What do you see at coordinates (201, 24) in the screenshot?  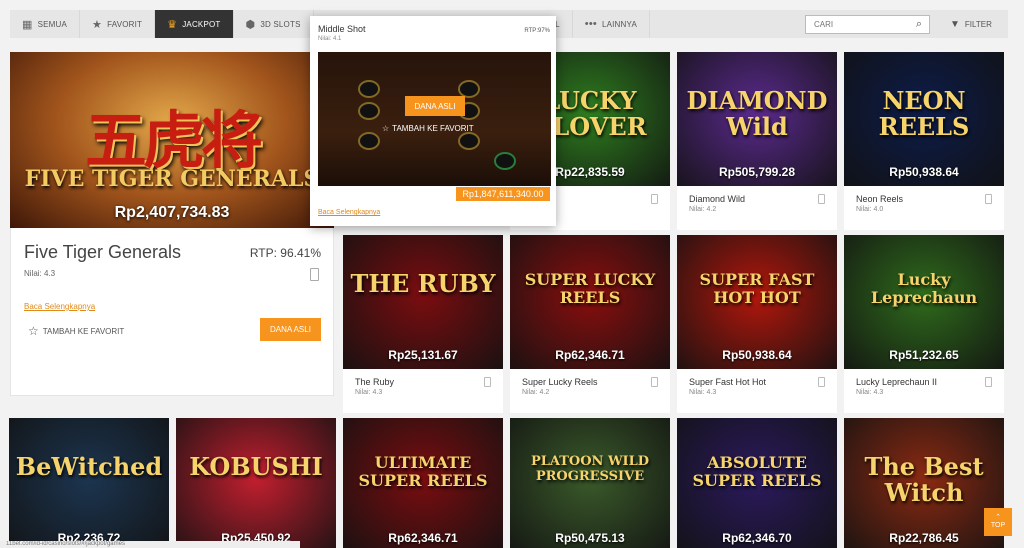 I see `tab-label: JACKPOT` at bounding box center [201, 24].